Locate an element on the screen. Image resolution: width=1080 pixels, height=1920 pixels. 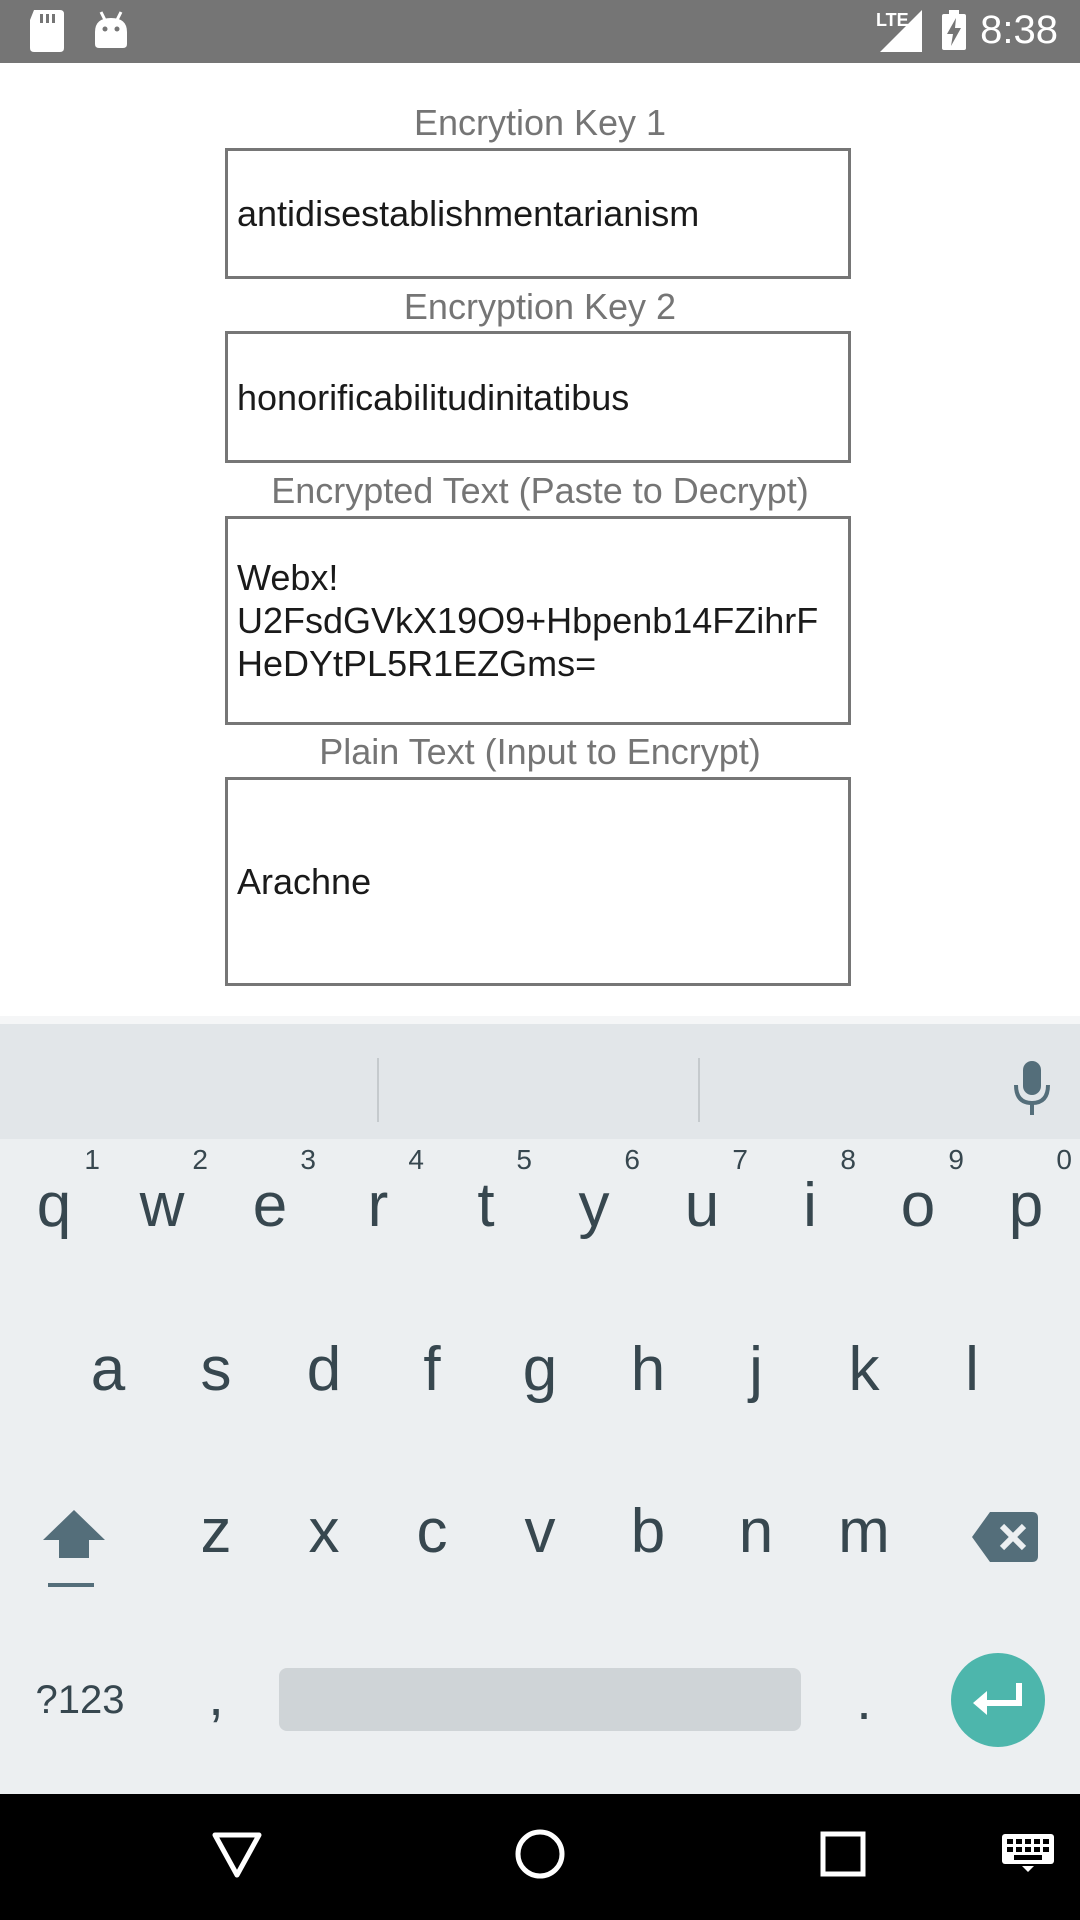
key-p: 0 p is located at coordinates (1026, 1210).